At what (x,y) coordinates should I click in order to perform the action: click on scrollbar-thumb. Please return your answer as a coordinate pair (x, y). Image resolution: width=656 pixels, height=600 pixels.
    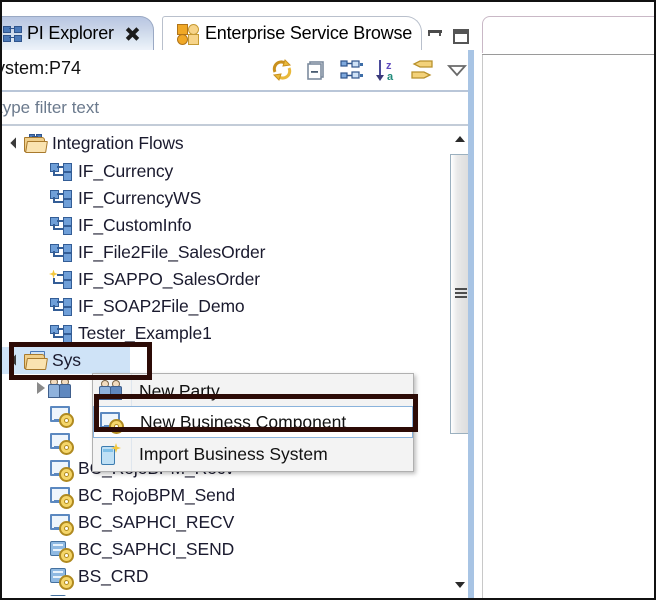
    Looking at the image, I should click on (460, 294).